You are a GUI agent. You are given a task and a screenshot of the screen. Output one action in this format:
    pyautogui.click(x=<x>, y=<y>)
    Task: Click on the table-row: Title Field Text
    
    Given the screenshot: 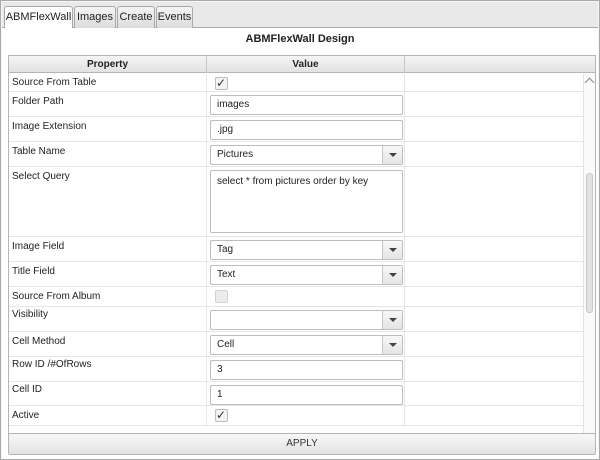 What is the action you would take?
    pyautogui.click(x=296, y=274)
    